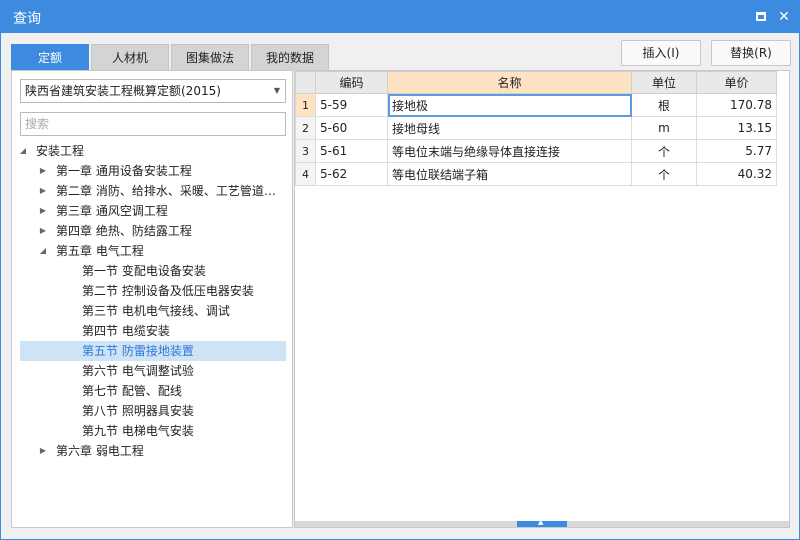  I want to click on tree-node-label: 第六章 弱电工程, so click(100, 451).